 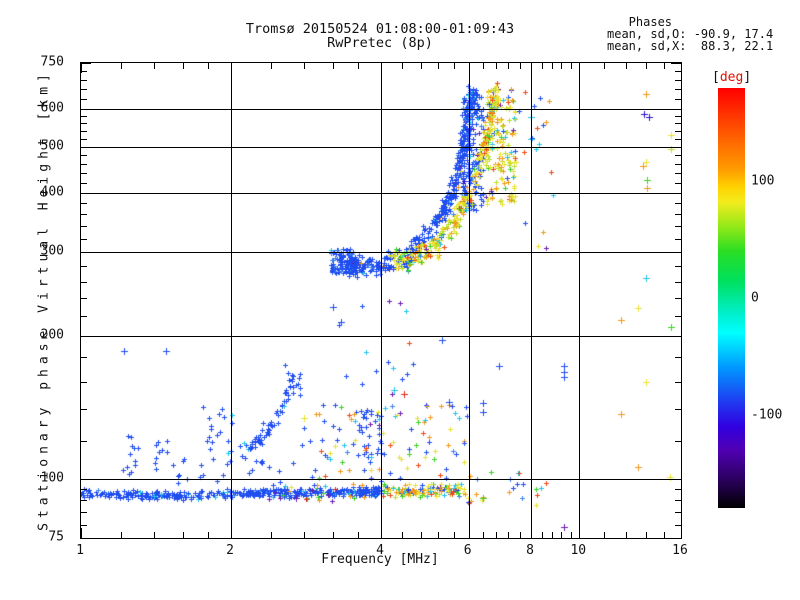 I want to click on y-tick-label-100: 100, so click(x=52, y=478).